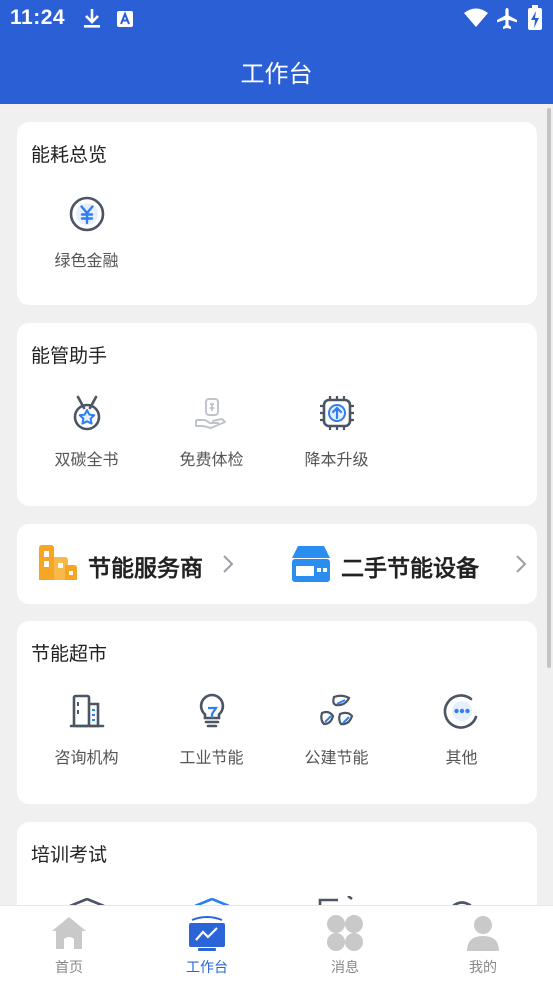 This screenshot has height=983, width=553. Describe the element at coordinates (58, 563) in the screenshot. I see `buildings-icon` at that location.